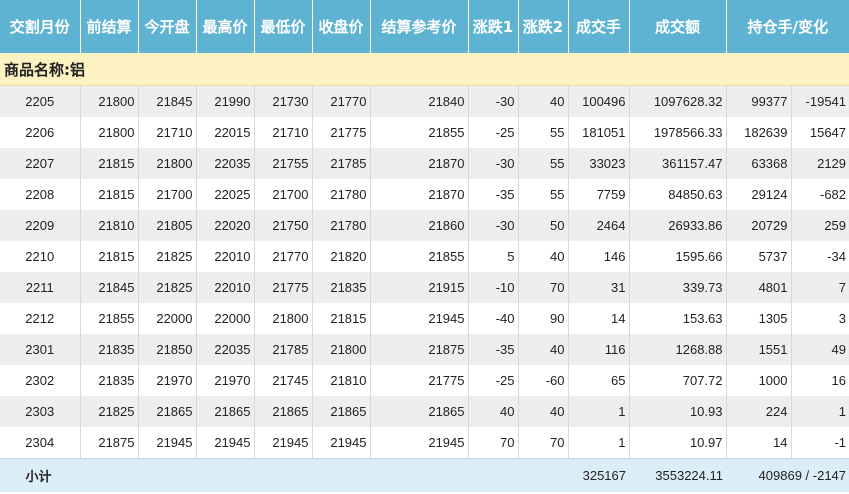  Describe the element at coordinates (599, 287) in the screenshot. I see `cell-volume: 31` at that location.